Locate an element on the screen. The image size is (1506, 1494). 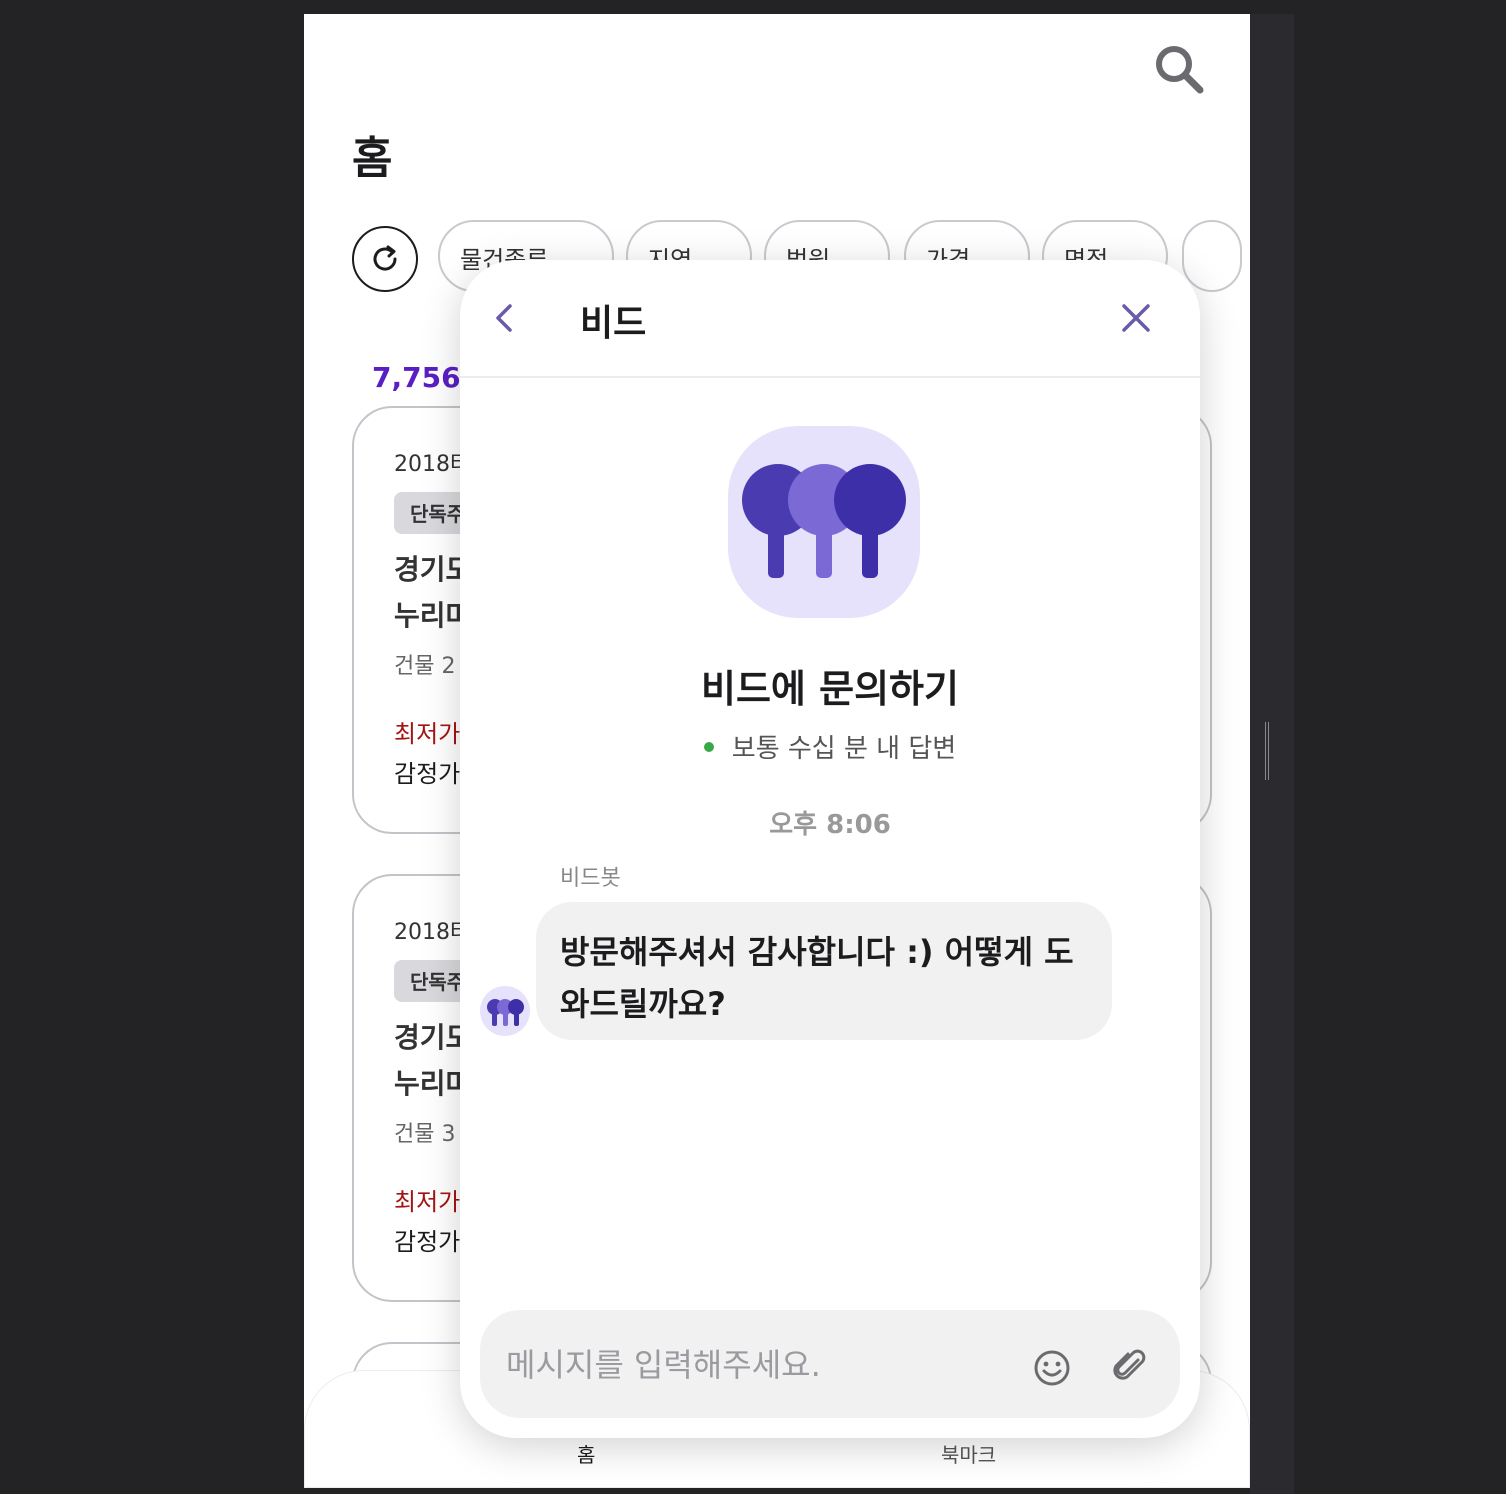
refresh-icon is located at coordinates (385, 258).